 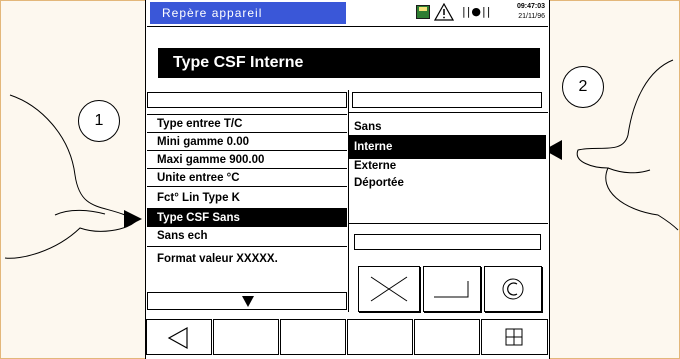 What do you see at coordinates (248, 13) in the screenshot?
I see `device-label: Repère appareil` at bounding box center [248, 13].